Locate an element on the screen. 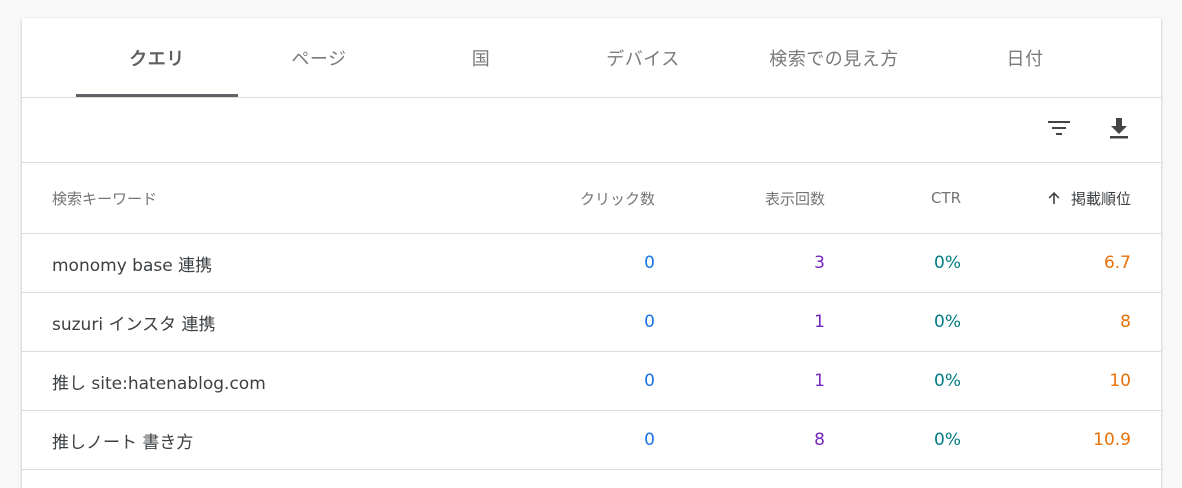 The width and height of the screenshot is (1182, 488). keyword-cell: 推しノート 書き方 is located at coordinates (123, 442).